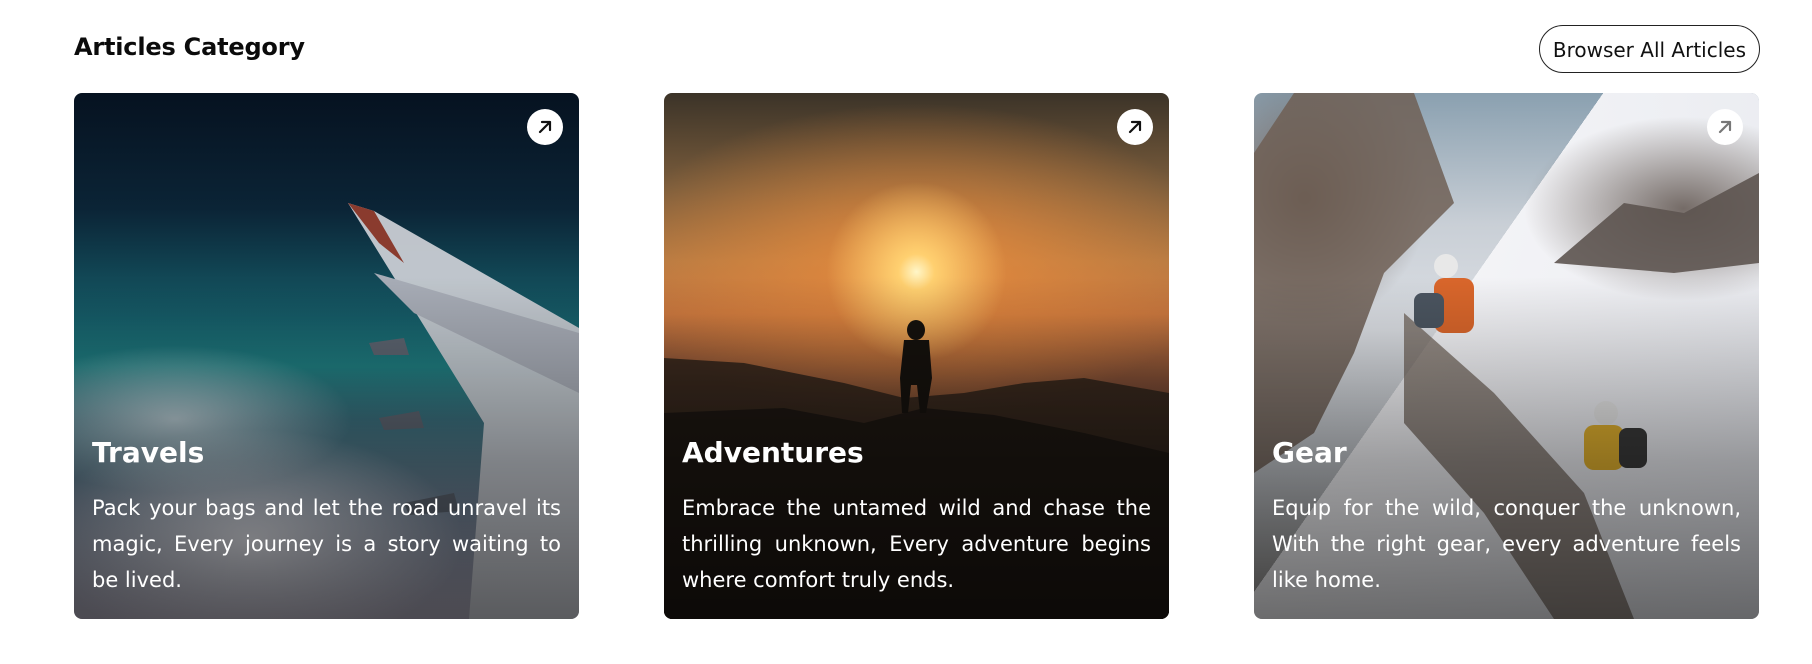 The image size is (1812, 664). What do you see at coordinates (189, 47) in the screenshot?
I see `section-title: Articles Category` at bounding box center [189, 47].